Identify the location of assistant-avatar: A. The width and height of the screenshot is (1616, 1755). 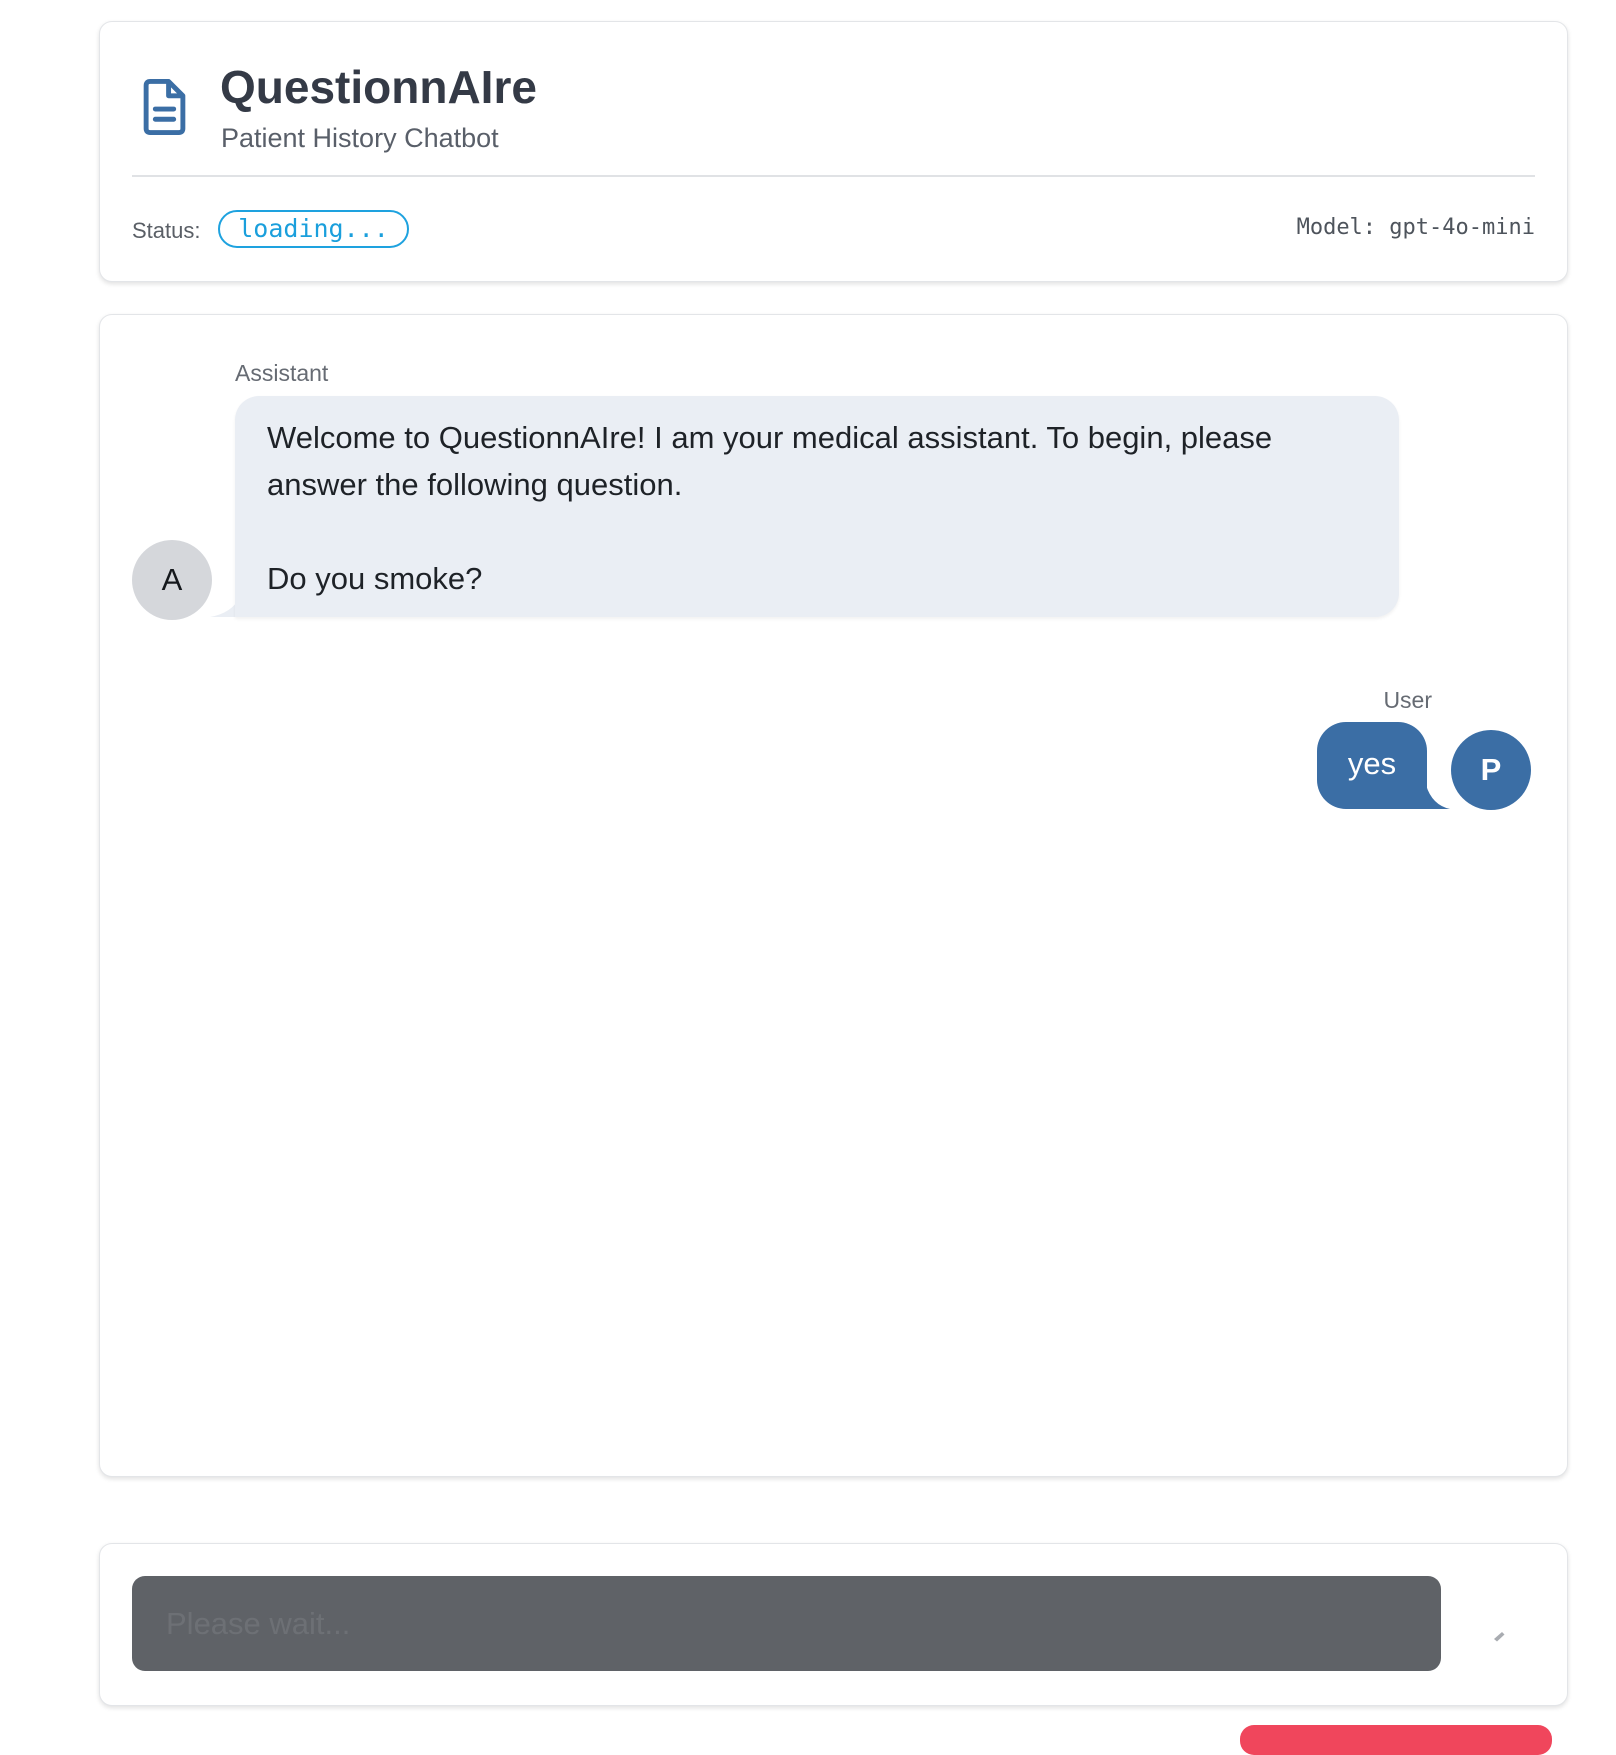
(172, 580).